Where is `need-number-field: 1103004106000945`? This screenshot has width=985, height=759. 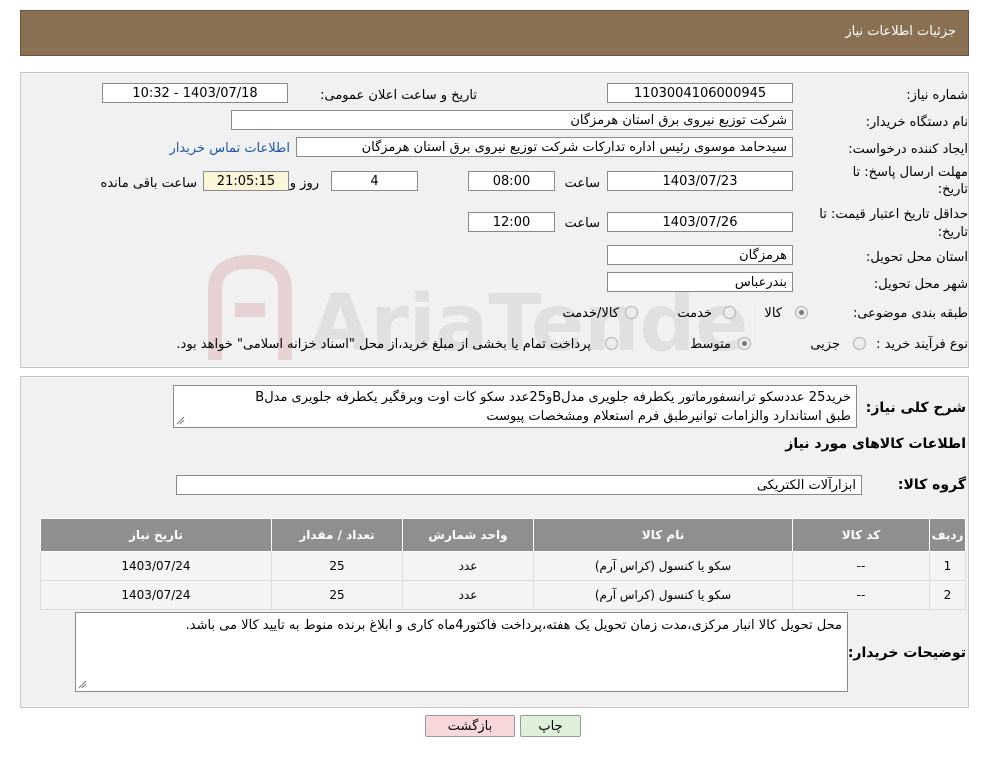
need-number-field: 1103004106000945 is located at coordinates (700, 93).